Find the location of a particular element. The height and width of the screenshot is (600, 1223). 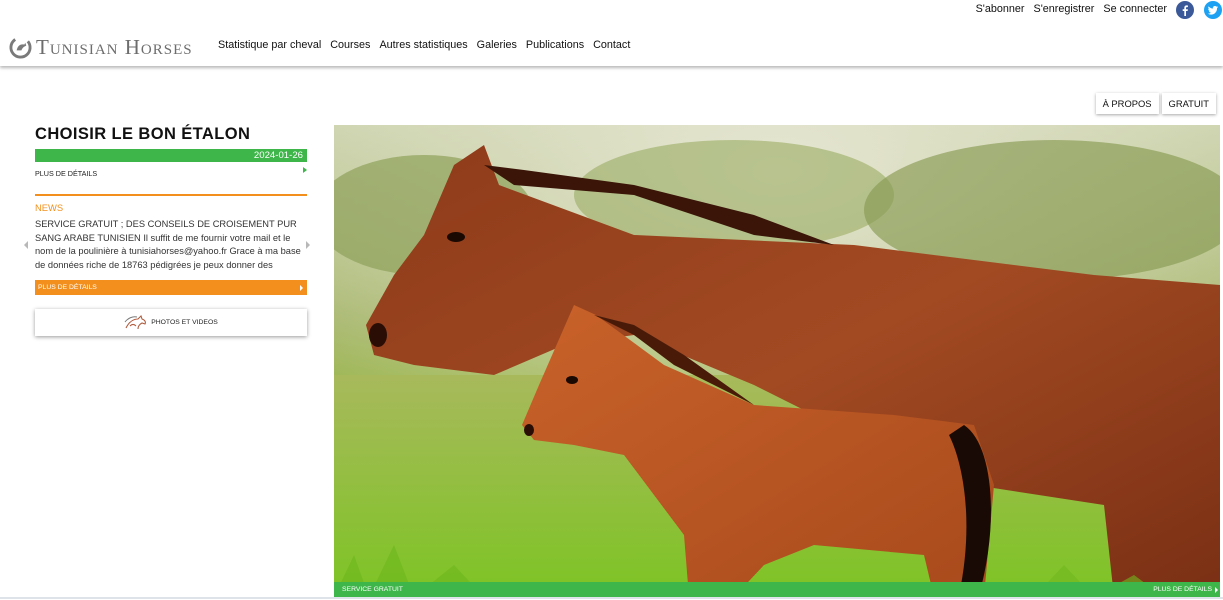

nav-courses: Courses is located at coordinates (350, 45).